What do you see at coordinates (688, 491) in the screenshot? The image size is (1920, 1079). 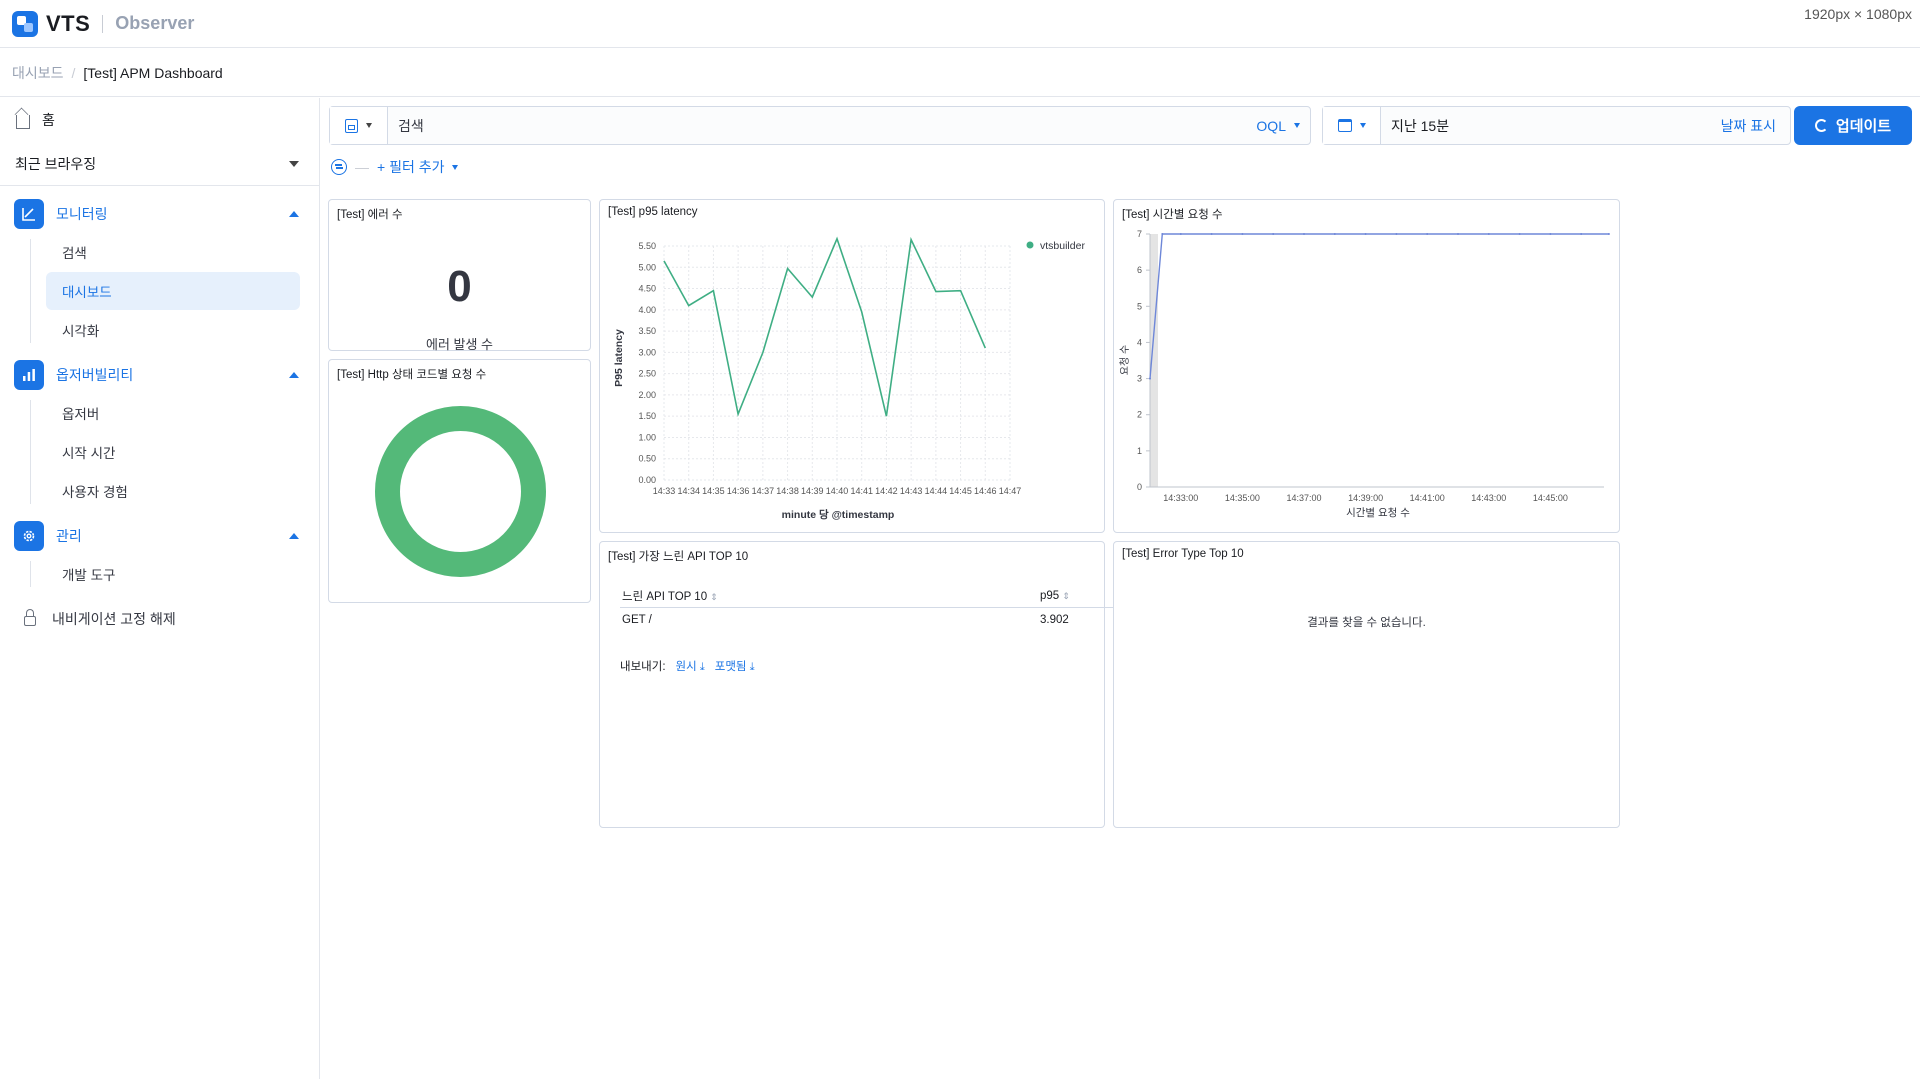 I see `x-tick-label: 14:34` at bounding box center [688, 491].